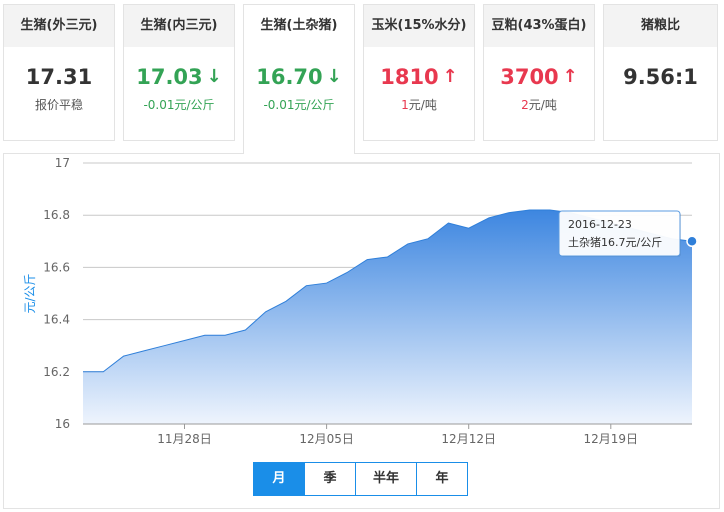  I want to click on card-title: 豆粕(43%蛋白), so click(539, 26).